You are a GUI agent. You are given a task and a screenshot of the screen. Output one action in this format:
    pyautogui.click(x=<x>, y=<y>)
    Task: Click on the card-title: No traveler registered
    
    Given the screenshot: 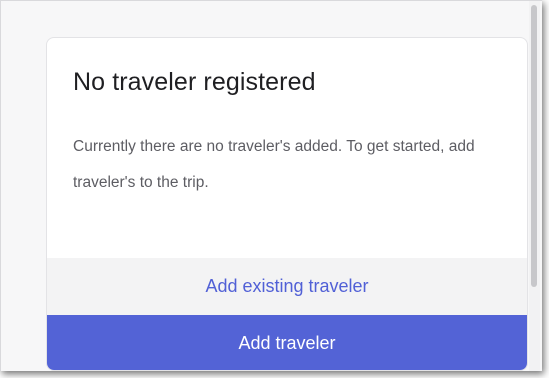 What is the action you would take?
    pyautogui.click(x=194, y=82)
    